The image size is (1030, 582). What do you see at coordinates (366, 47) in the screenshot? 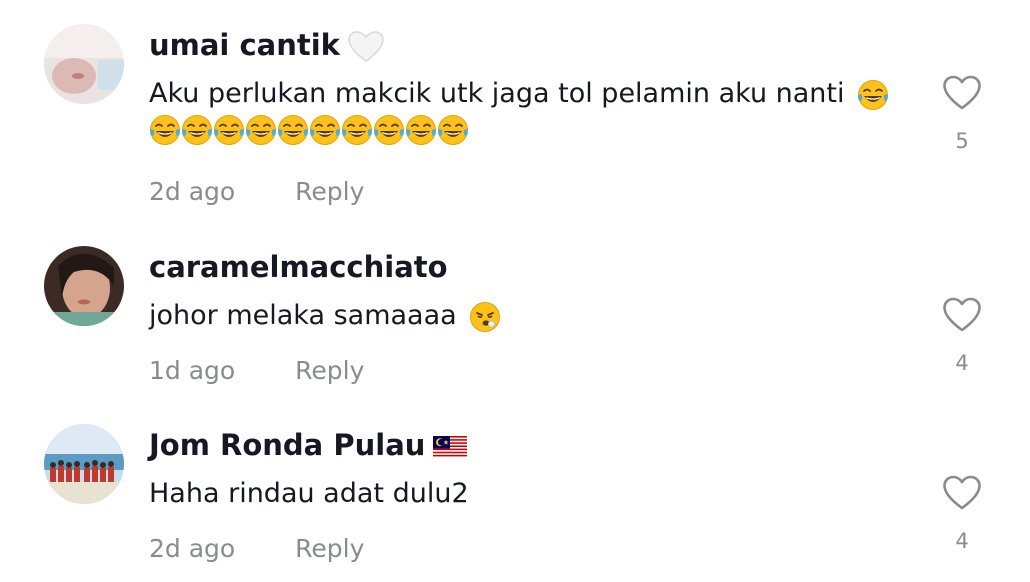
I see `white-heart-icon` at bounding box center [366, 47].